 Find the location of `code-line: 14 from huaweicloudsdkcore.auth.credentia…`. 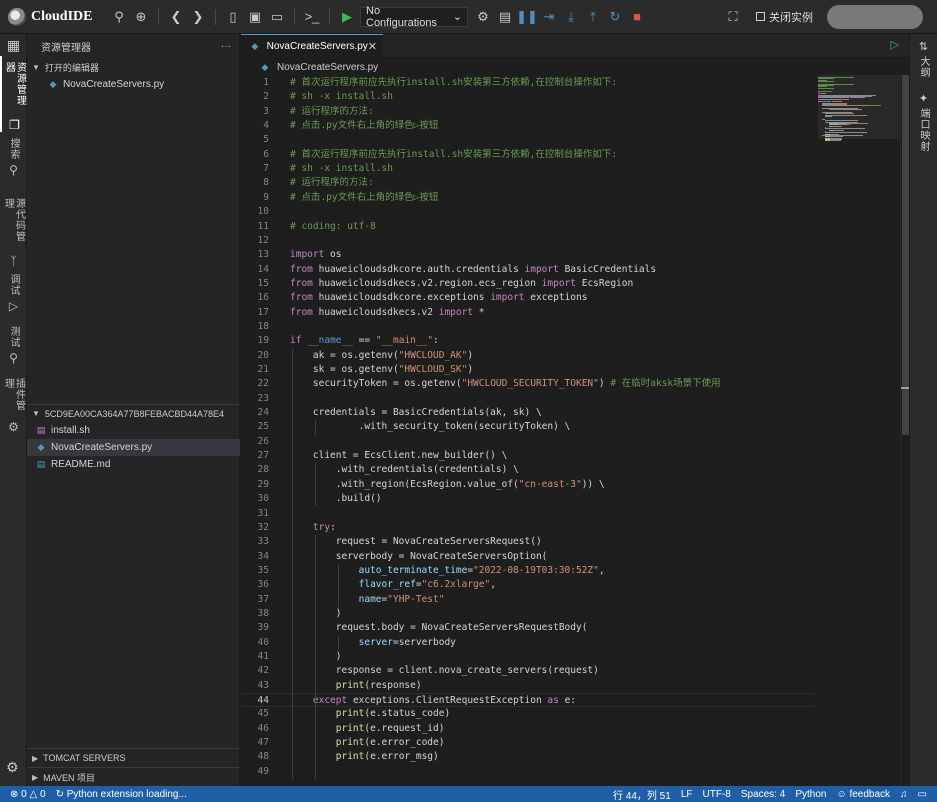

code-line: 14 from huaweicloudsdkcore.auth.credentia… is located at coordinates (528, 270).